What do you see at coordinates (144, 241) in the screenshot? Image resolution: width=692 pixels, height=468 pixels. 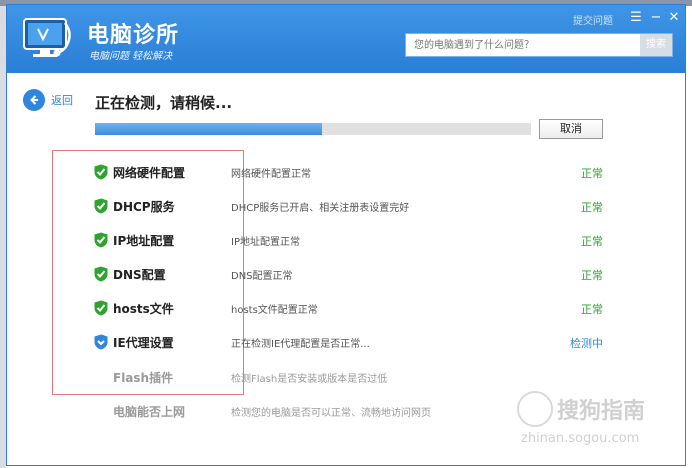 I see `check-name: IP地址配置` at bounding box center [144, 241].